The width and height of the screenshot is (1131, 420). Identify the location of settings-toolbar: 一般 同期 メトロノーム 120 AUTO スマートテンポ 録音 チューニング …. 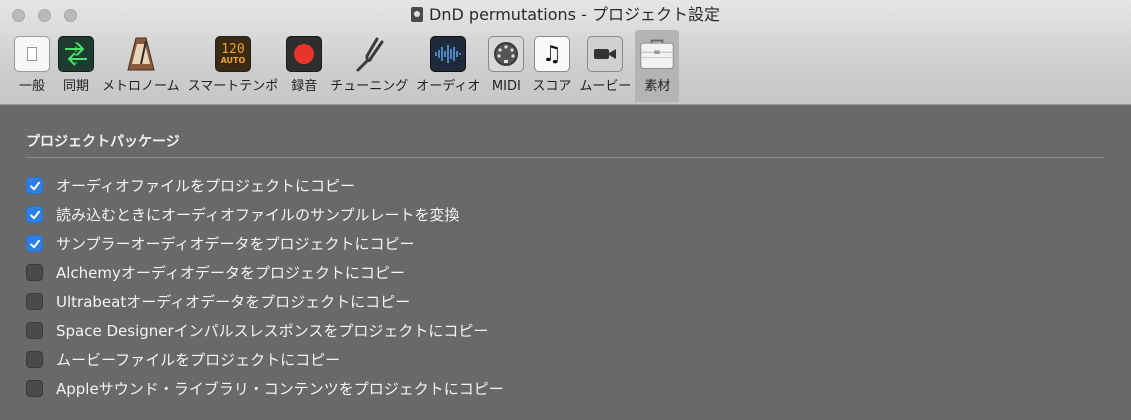
(345, 67).